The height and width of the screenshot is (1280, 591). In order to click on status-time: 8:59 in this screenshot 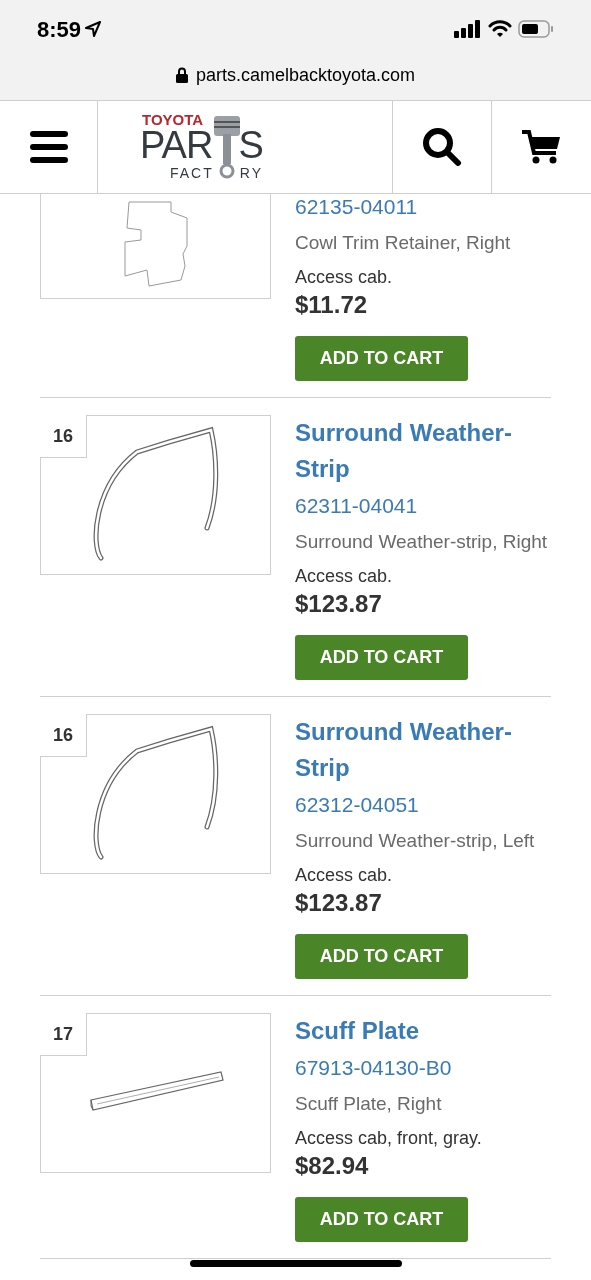, I will do `click(59, 29)`.